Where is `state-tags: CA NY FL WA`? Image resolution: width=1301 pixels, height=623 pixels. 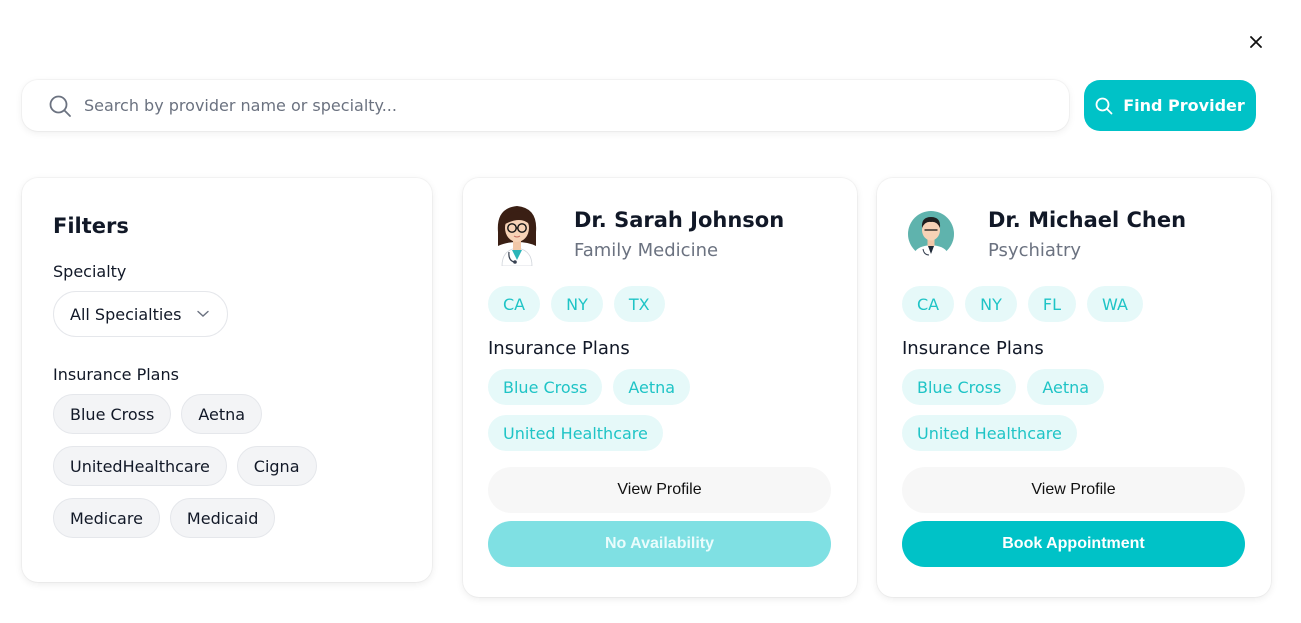
state-tags: CA NY FL WA is located at coordinates (1074, 304).